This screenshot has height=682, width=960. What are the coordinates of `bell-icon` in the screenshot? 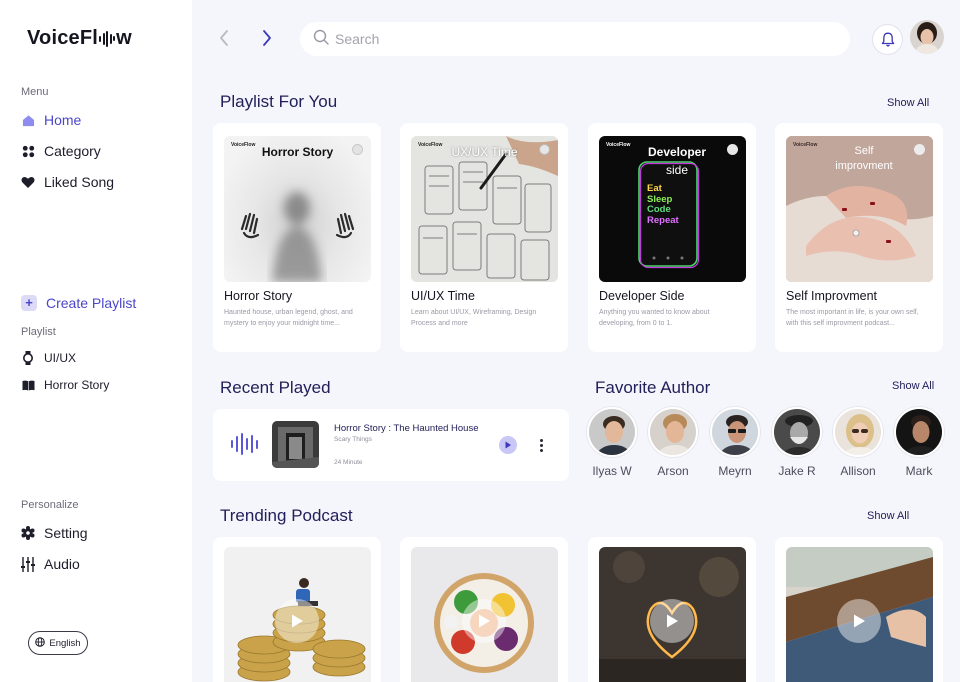 It's located at (887, 39).